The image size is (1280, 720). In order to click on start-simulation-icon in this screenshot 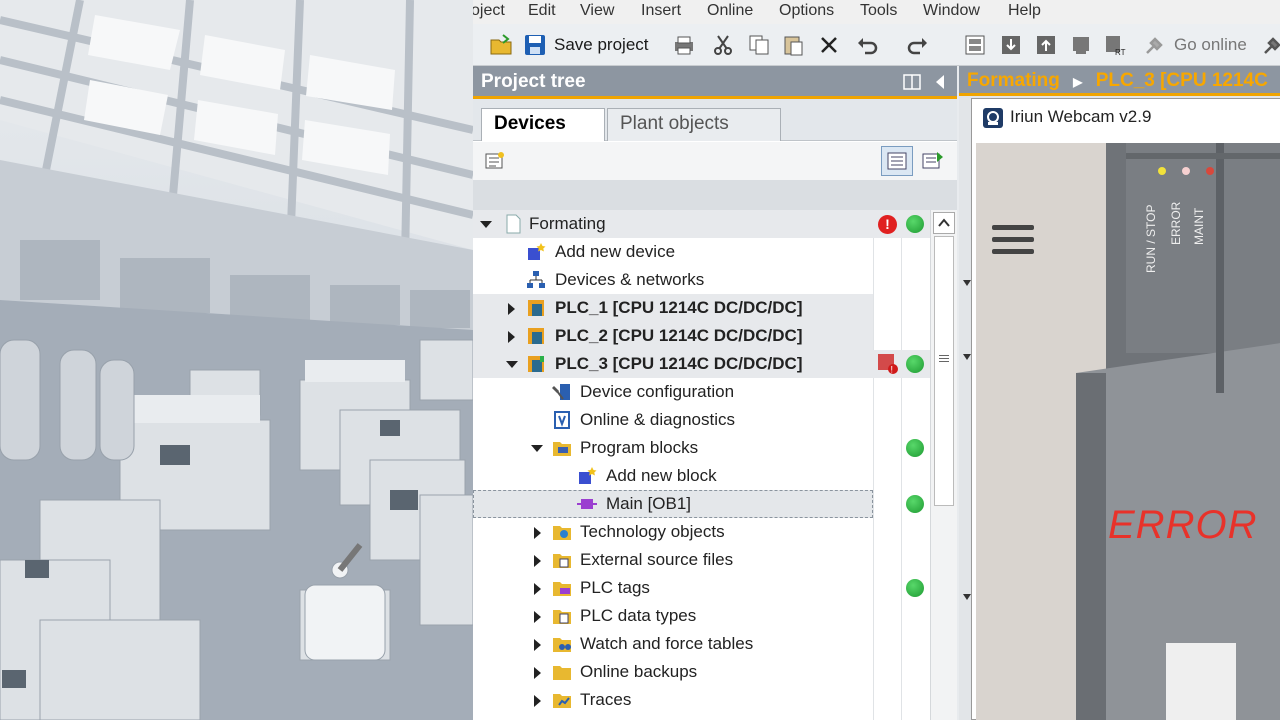, I will do `click(1081, 45)`.